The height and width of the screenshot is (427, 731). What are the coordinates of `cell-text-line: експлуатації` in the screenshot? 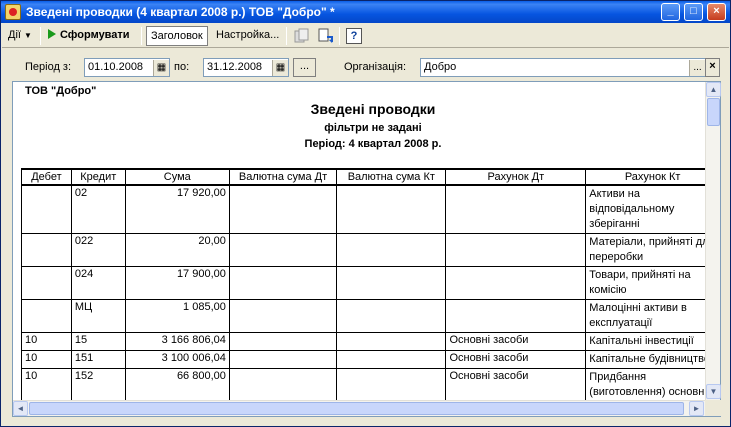 It's located at (621, 323).